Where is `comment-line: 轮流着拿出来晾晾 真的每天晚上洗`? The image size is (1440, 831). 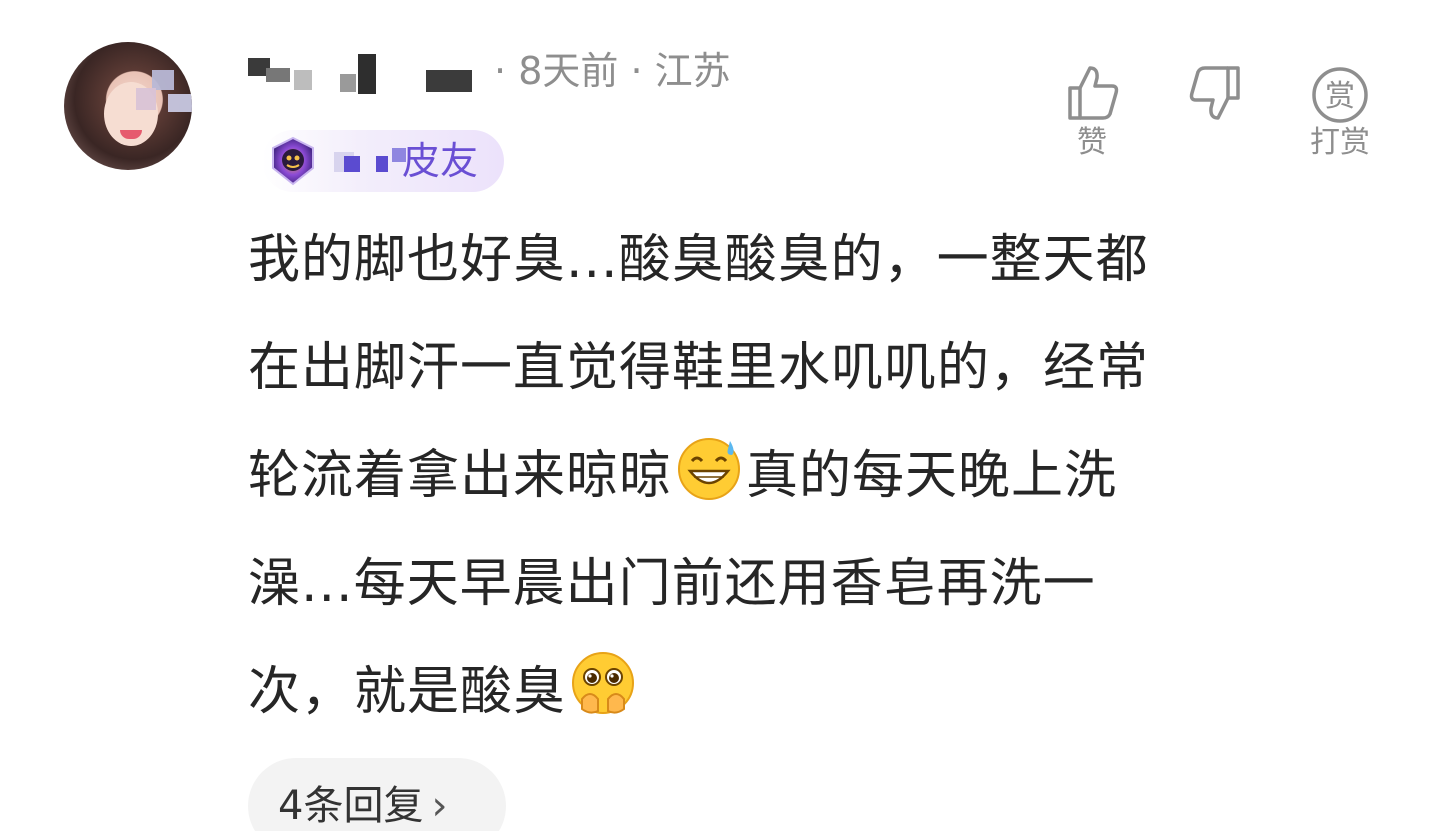
comment-line: 轮流着拿出来晾晾 真的每天晚上洗 is located at coordinates (798, 476).